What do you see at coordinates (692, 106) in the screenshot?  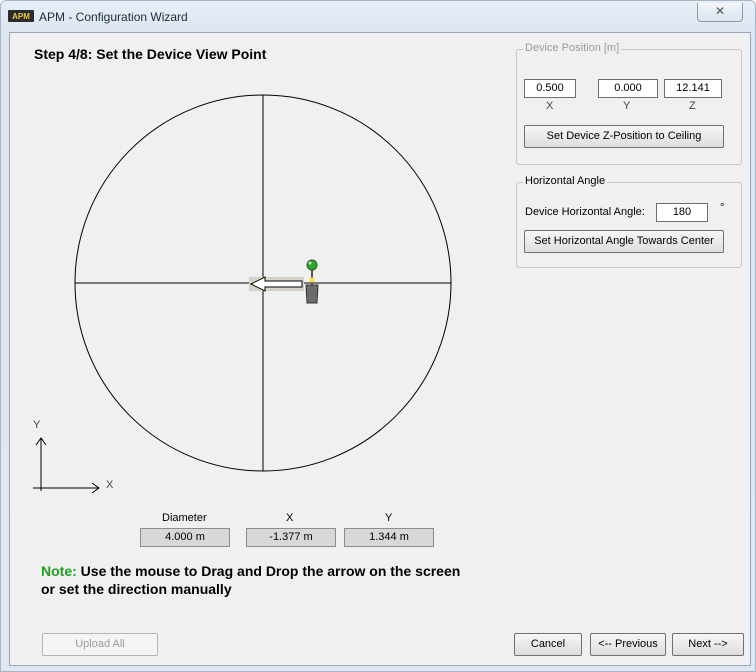 I see `device-z-label: Z` at bounding box center [692, 106].